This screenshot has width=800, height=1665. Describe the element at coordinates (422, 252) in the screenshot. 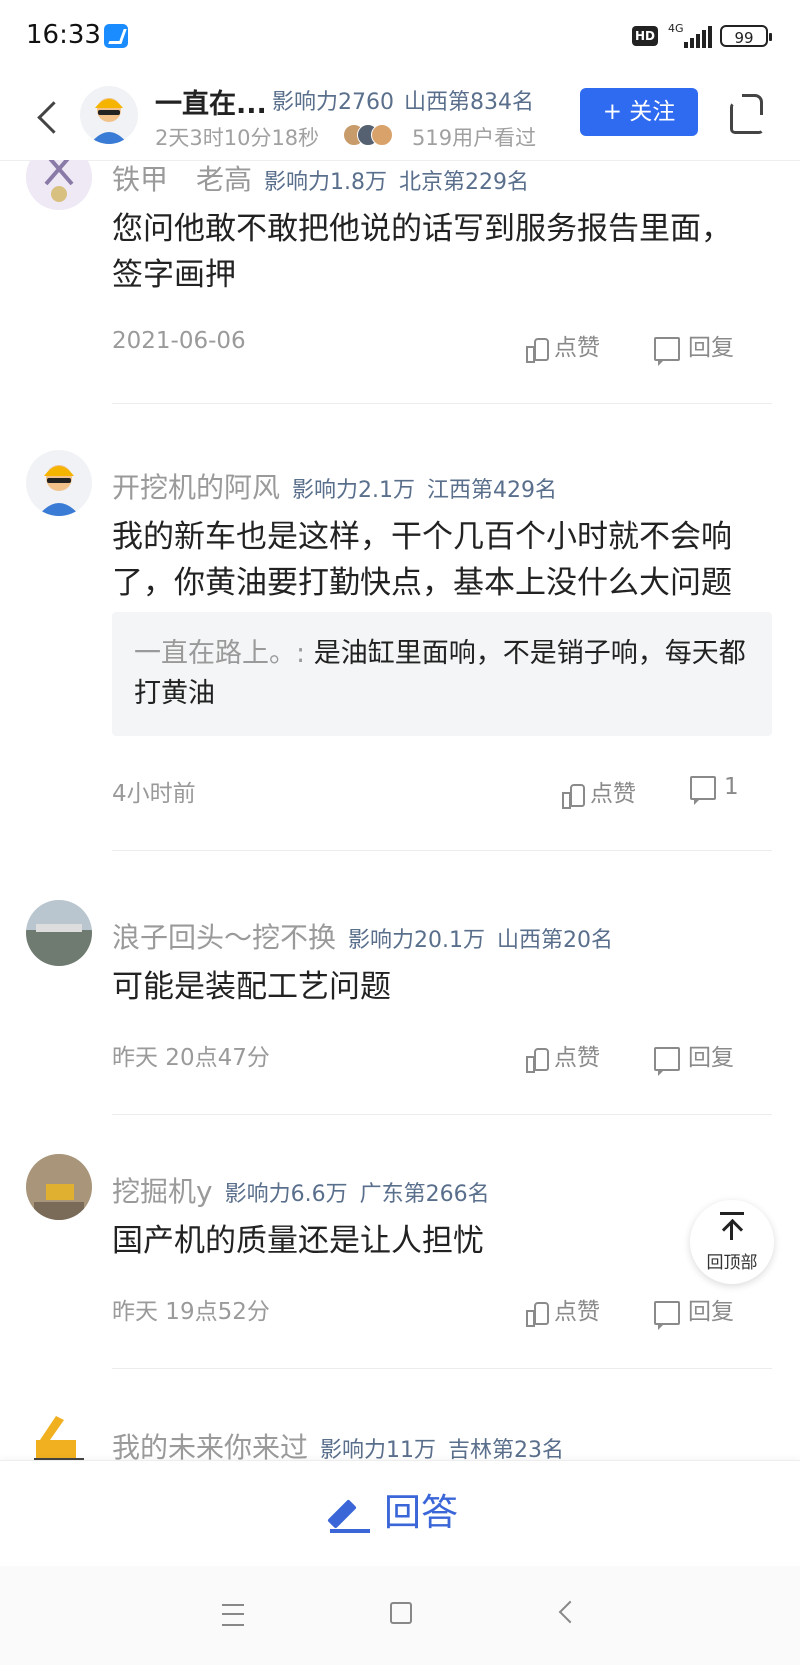

I see `comment-text: 您问他敢不敢把他说的话写到服务报告里面，签字画押` at that location.